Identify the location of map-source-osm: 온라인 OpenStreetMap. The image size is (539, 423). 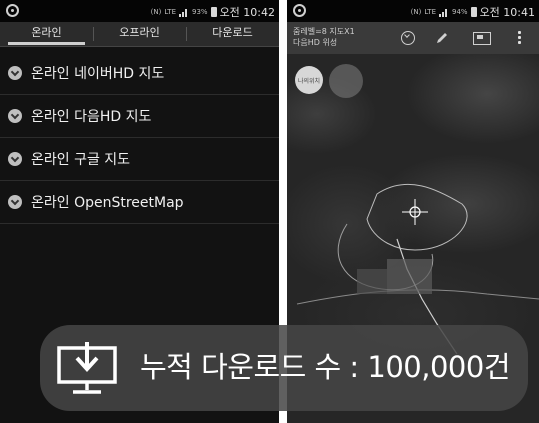
(139, 202).